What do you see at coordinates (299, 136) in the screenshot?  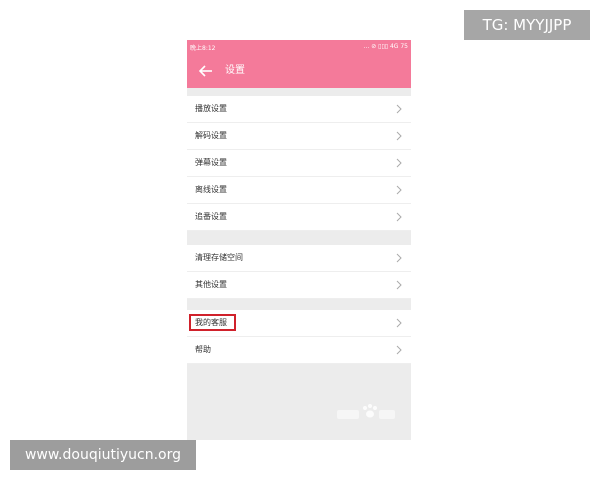 I see `settings-item-decoding: 解码设置` at bounding box center [299, 136].